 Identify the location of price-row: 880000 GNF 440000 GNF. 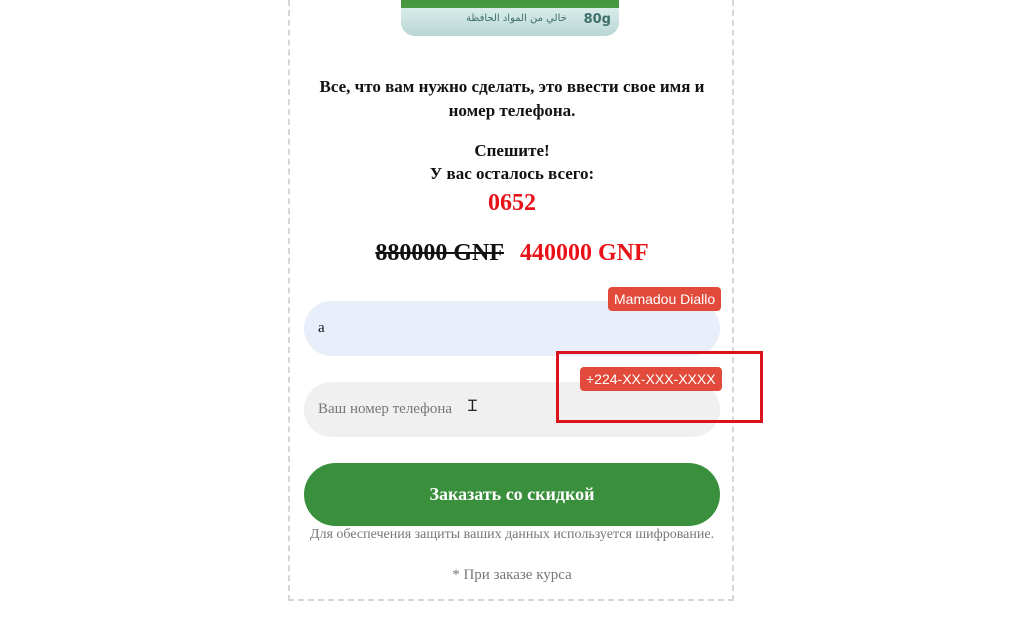
(512, 253).